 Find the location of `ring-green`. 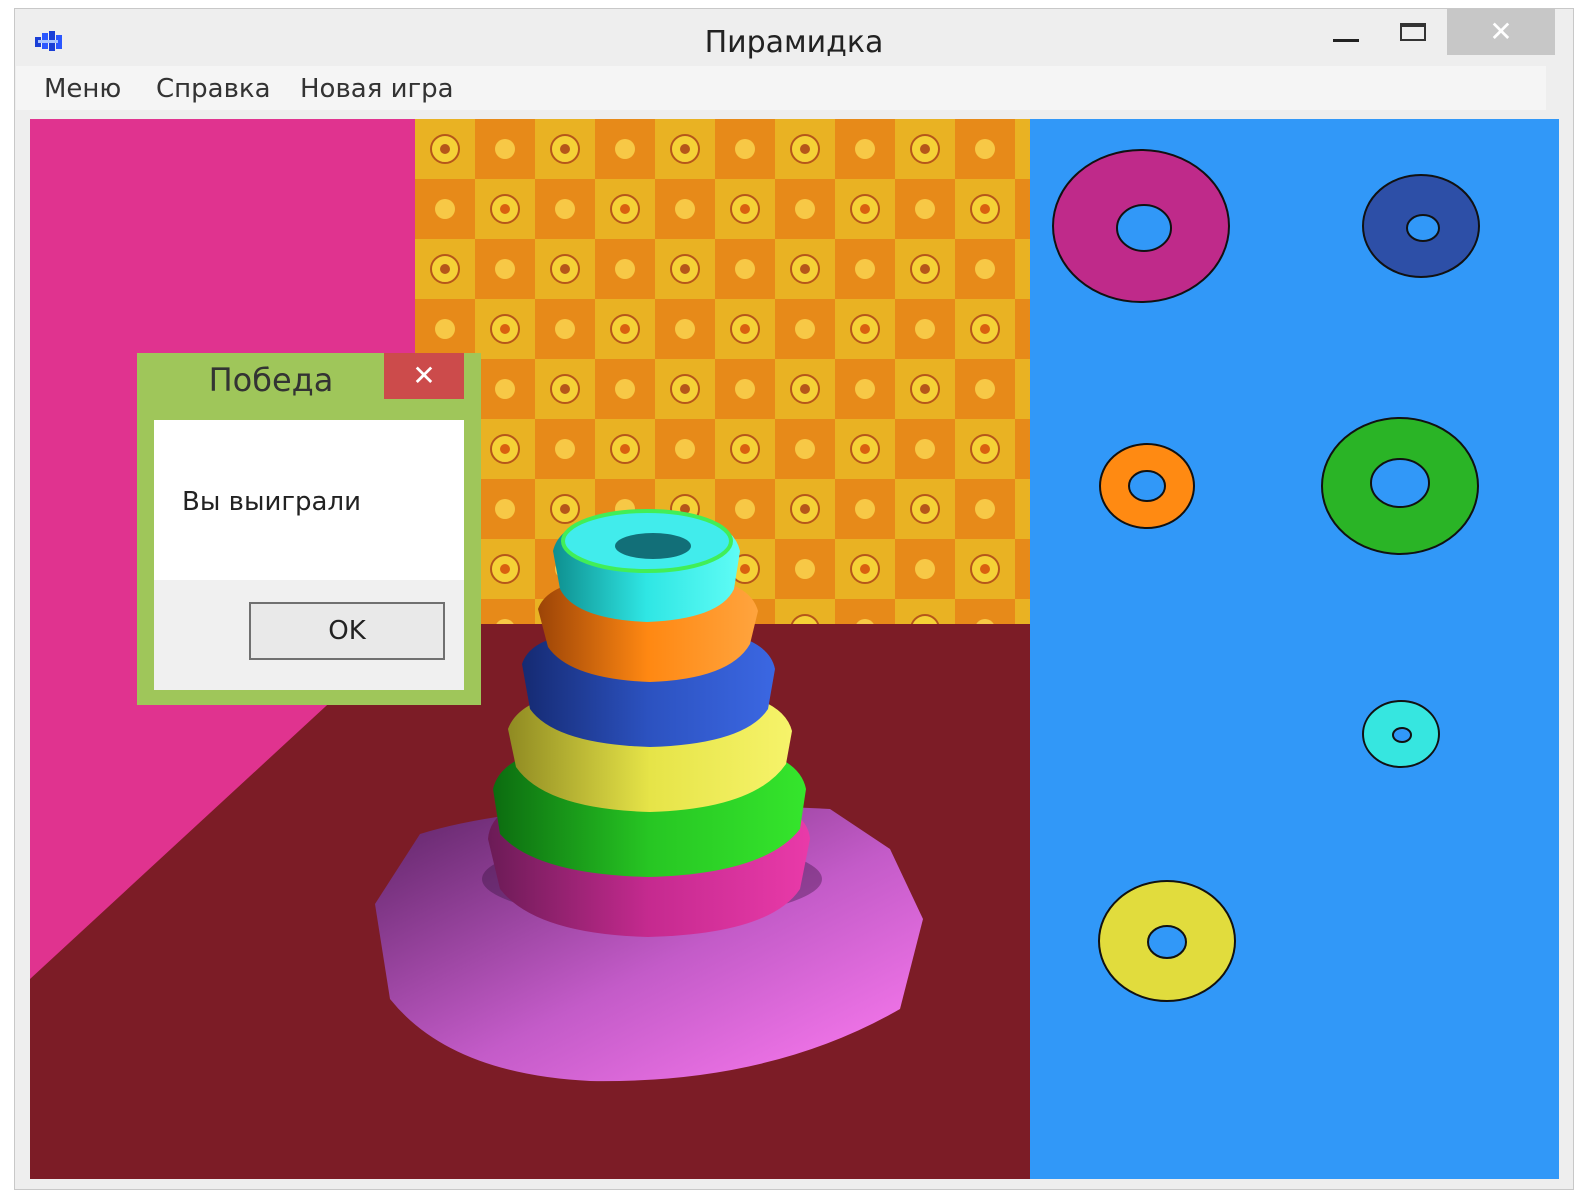

ring-green is located at coordinates (1400, 486).